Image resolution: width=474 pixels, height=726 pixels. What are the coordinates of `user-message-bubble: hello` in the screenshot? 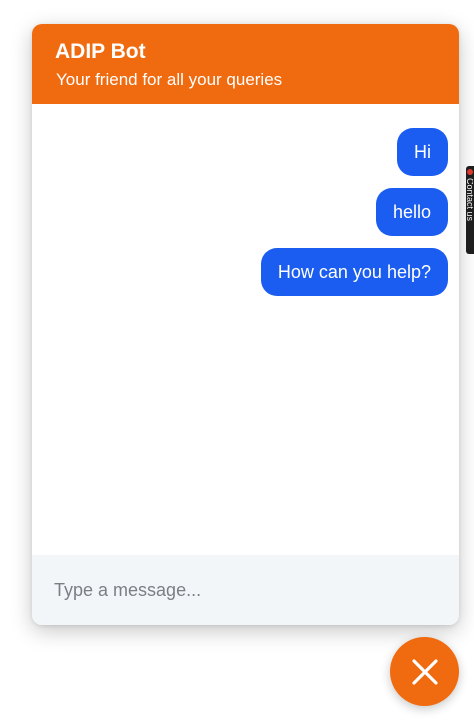 It's located at (411, 212).